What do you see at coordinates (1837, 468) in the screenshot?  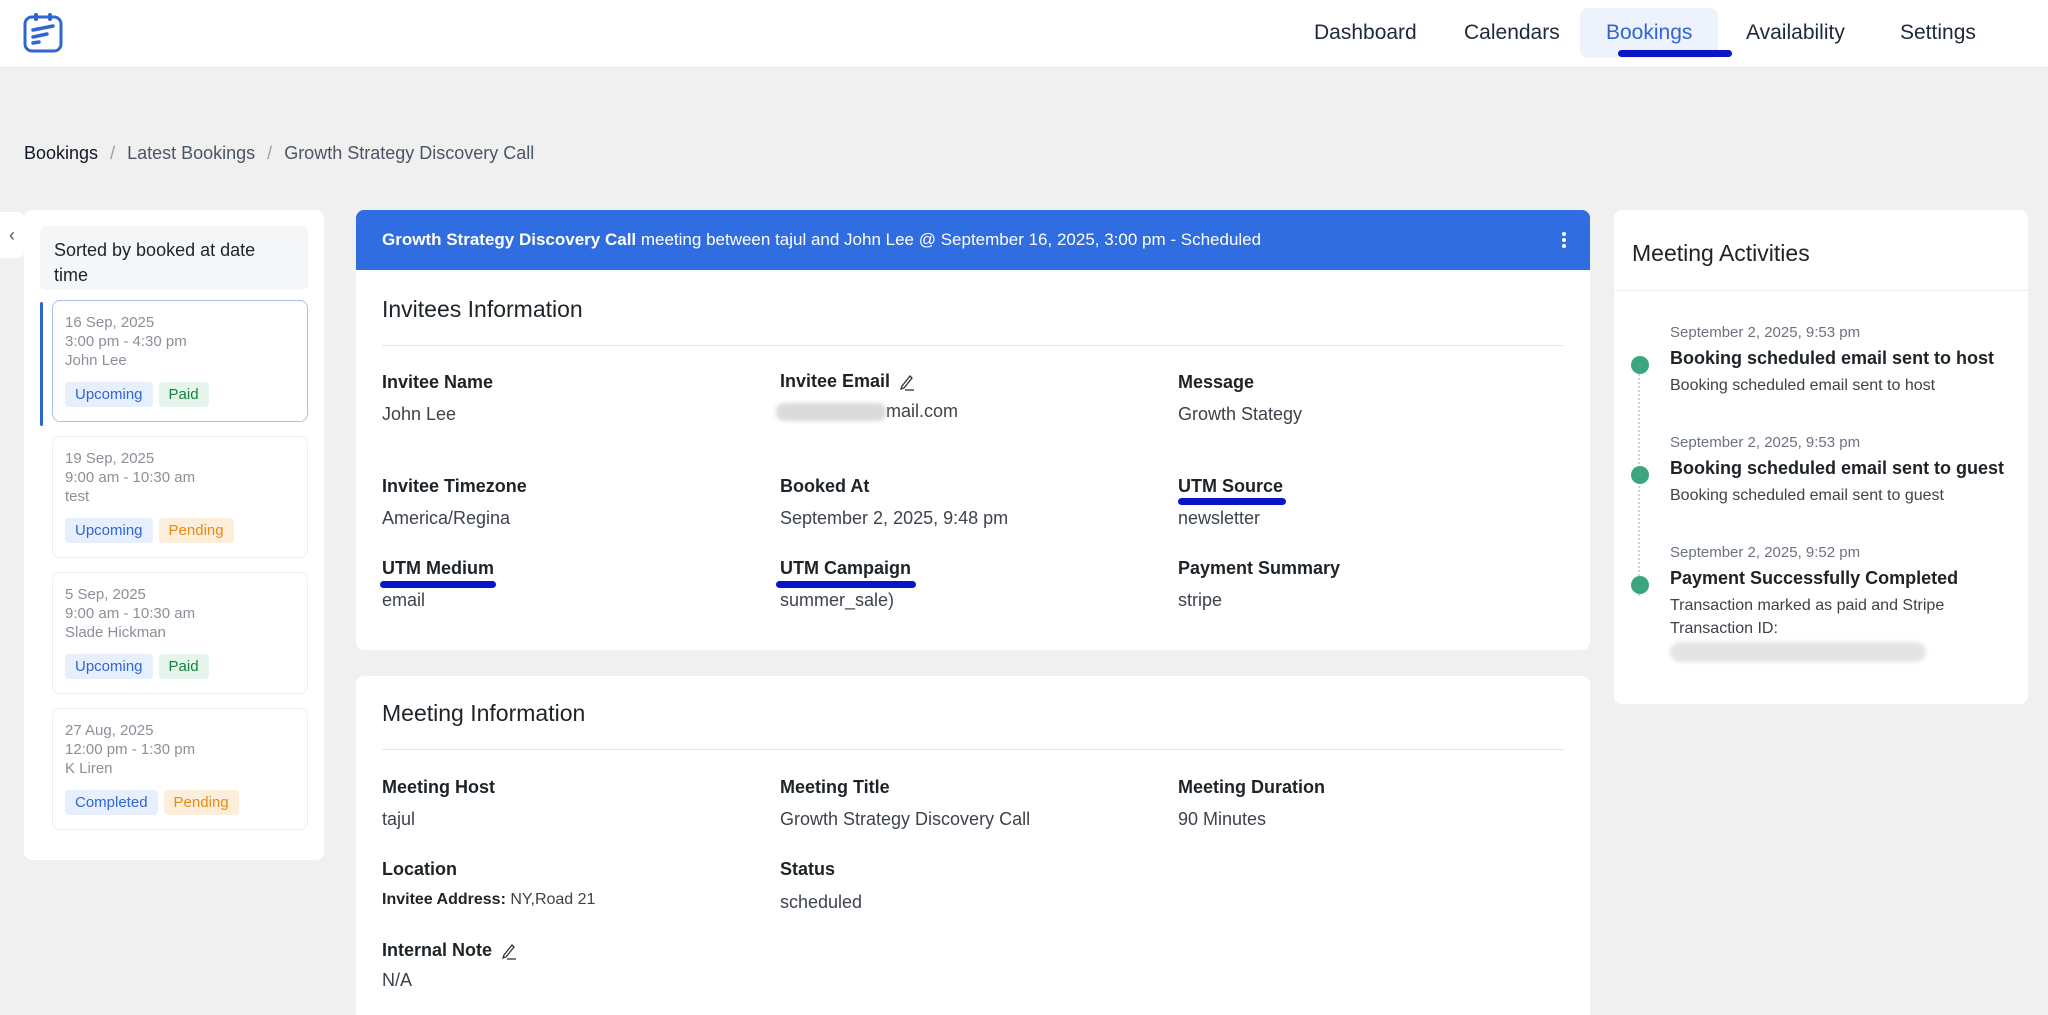 I see `activity-title: Booking scheduled email sent to guest` at bounding box center [1837, 468].